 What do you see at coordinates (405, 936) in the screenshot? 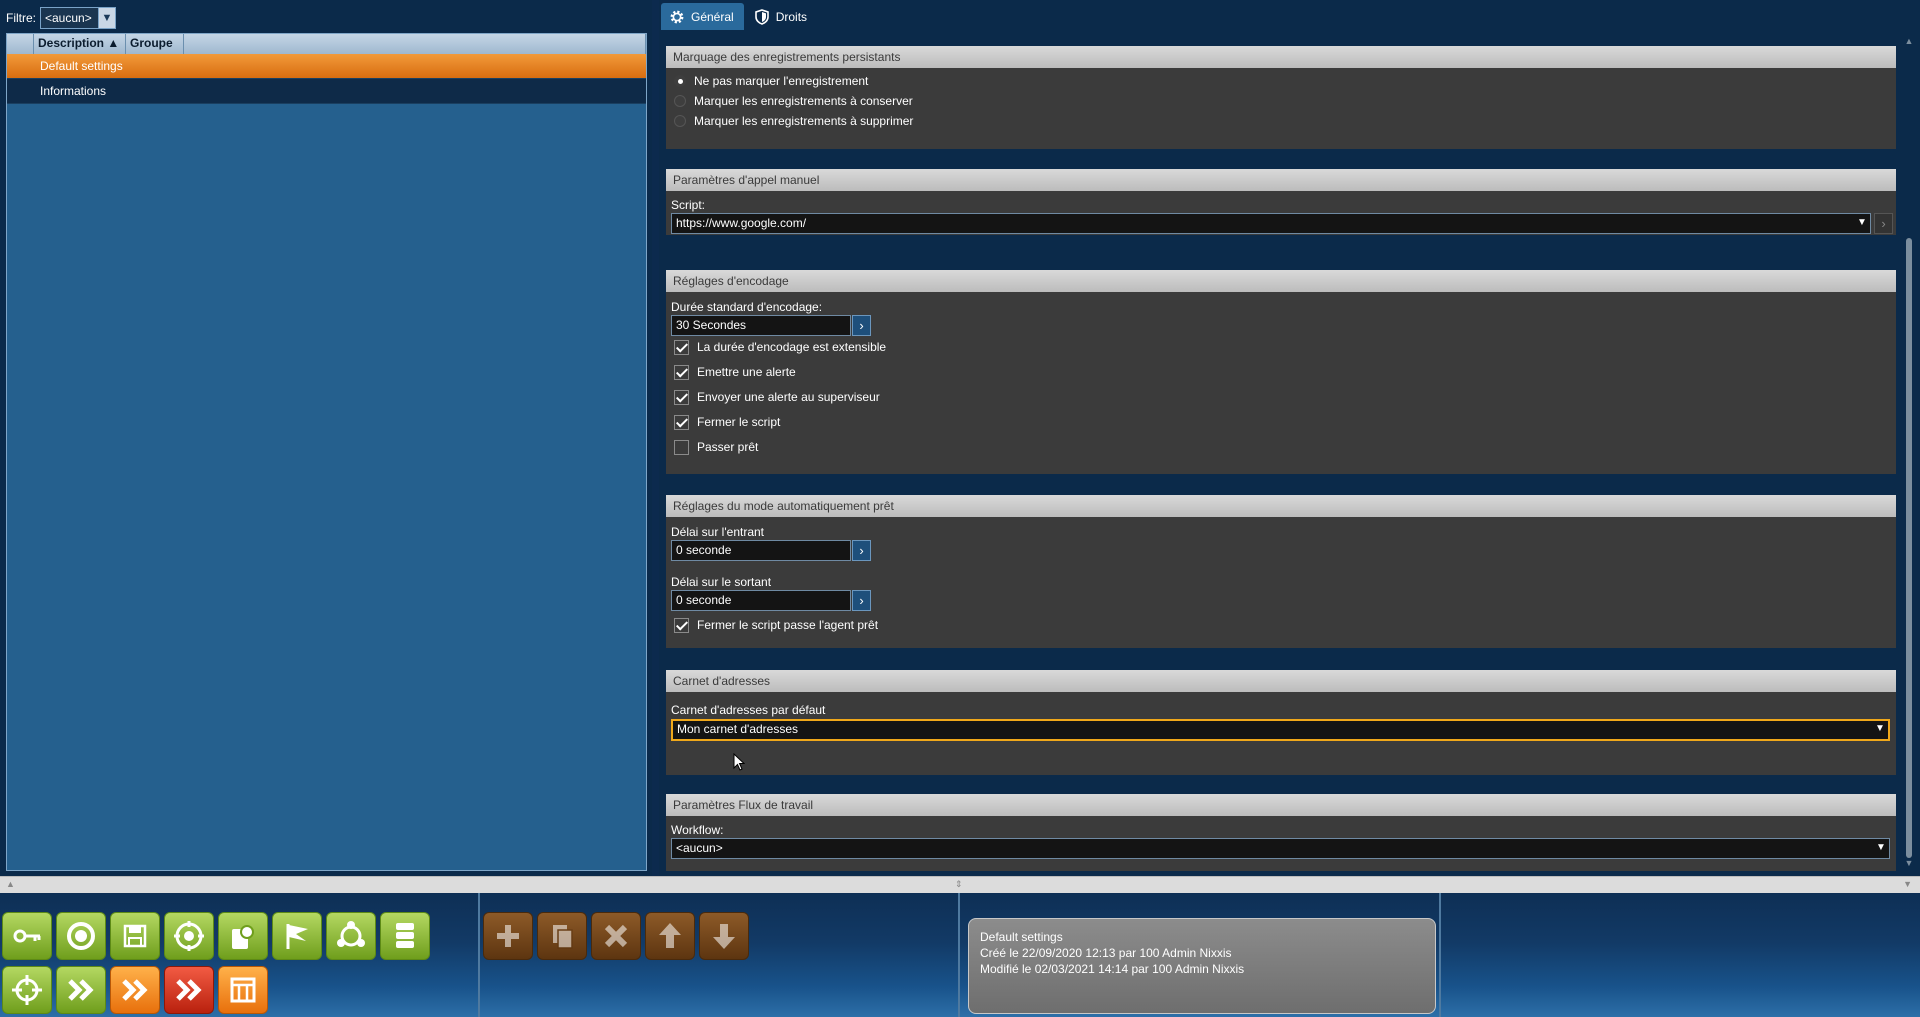
I see `database-button` at bounding box center [405, 936].